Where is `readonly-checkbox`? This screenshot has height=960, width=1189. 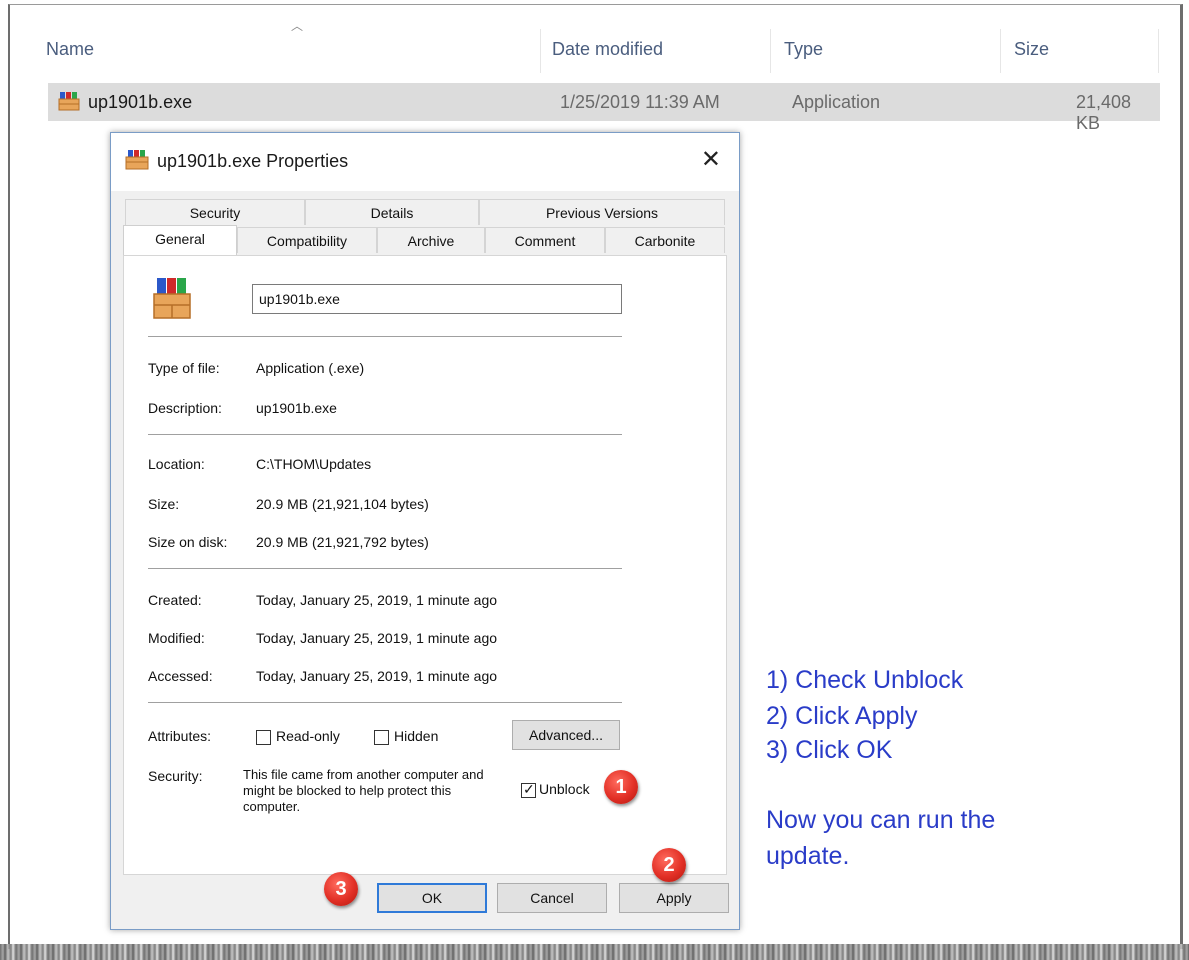
readonly-checkbox is located at coordinates (263, 737).